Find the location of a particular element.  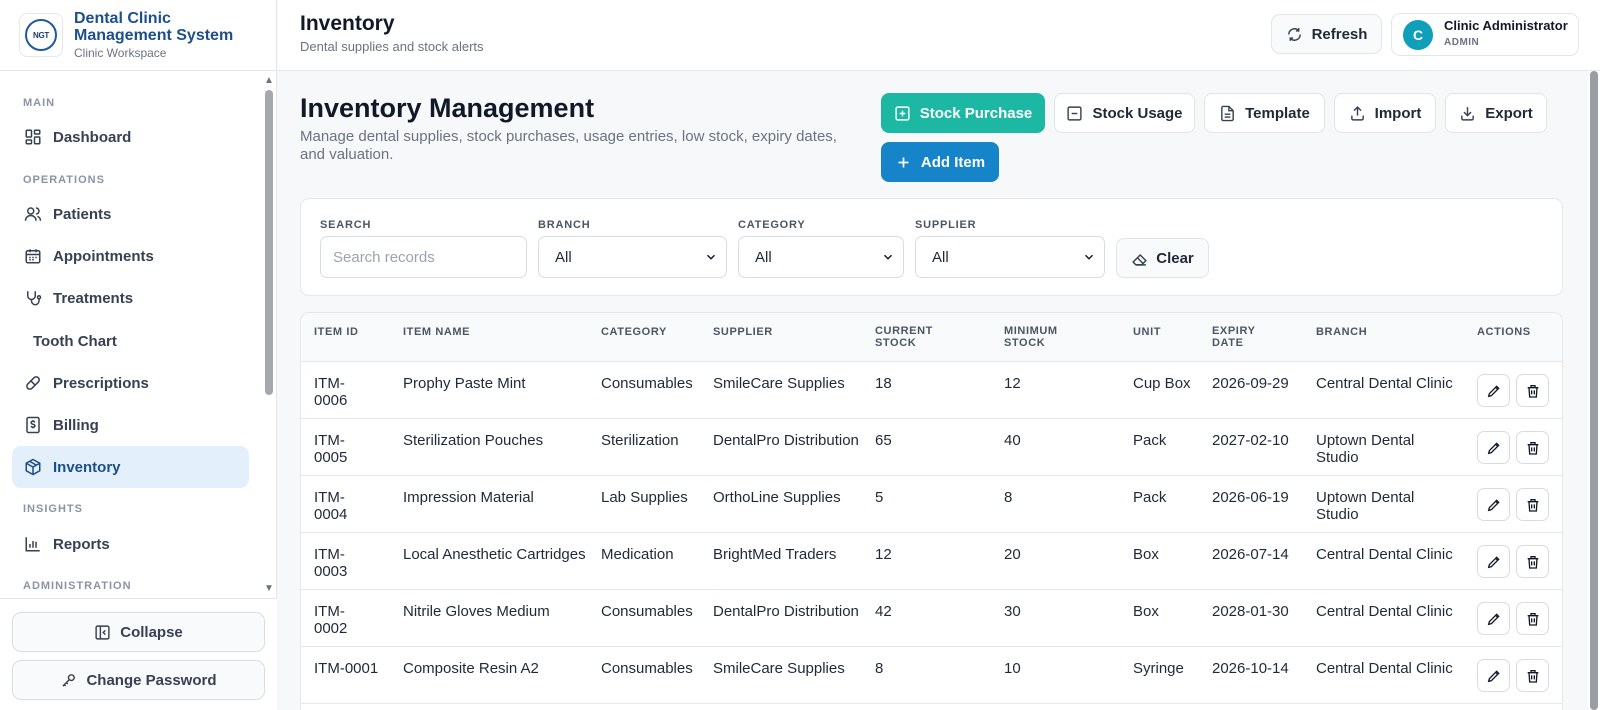

page-scroll-thumb is located at coordinates (1594, 390).